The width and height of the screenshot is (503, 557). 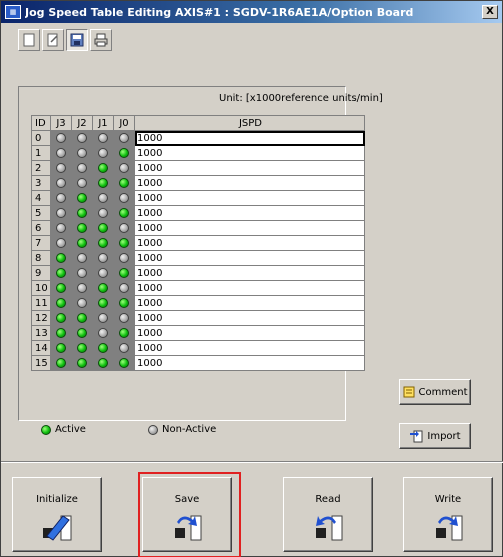 I want to click on close-button: X, so click(x=490, y=12).